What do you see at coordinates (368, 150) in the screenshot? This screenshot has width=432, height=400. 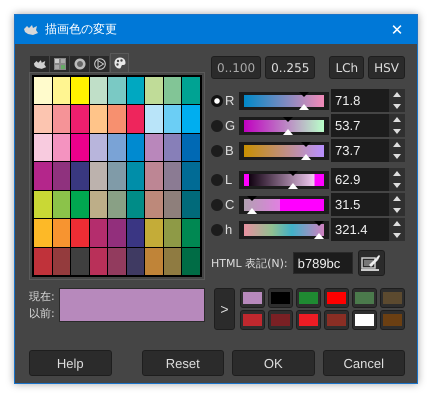 I see `value-spinbox: 73.7` at bounding box center [368, 150].